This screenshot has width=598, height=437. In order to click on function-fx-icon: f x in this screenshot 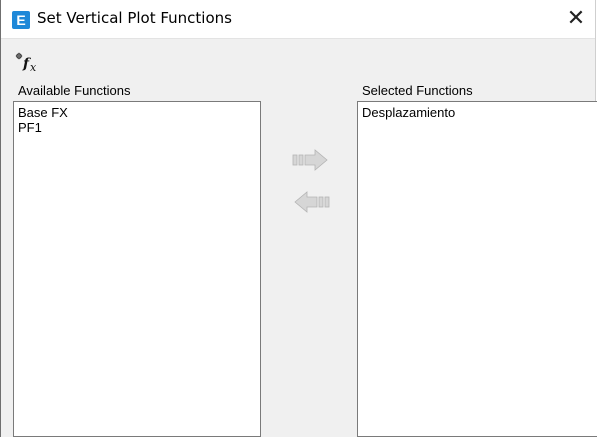, I will do `click(26, 63)`.